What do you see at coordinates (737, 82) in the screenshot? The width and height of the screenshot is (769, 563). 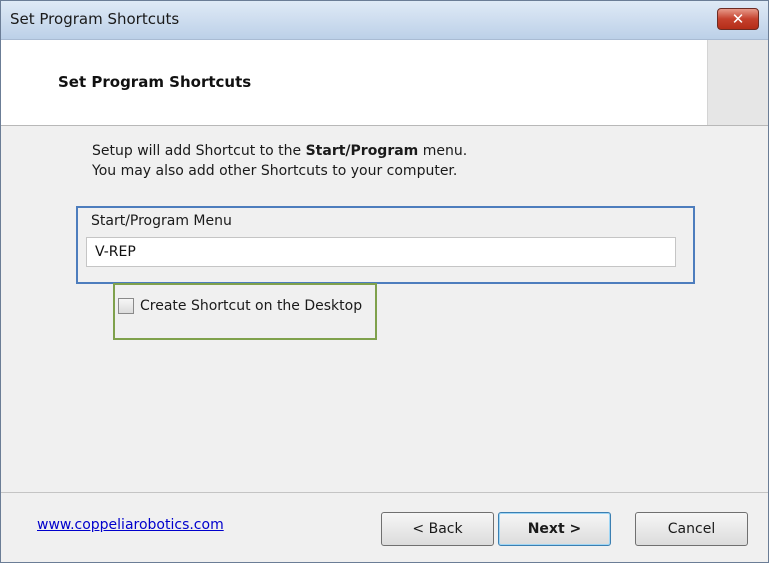 I see `header-banner` at bounding box center [737, 82].